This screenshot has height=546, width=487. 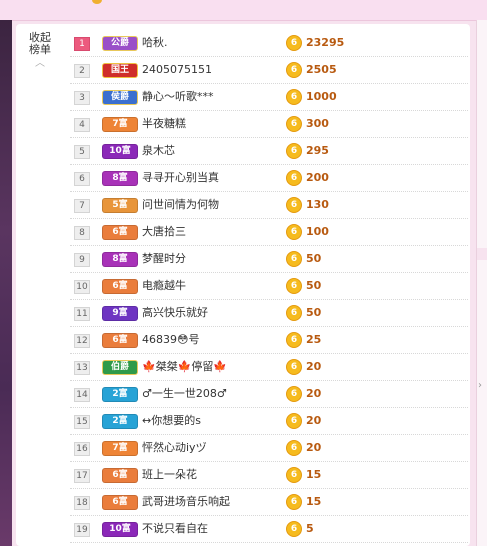 I want to click on rank-number: 2, so click(x=82, y=71).